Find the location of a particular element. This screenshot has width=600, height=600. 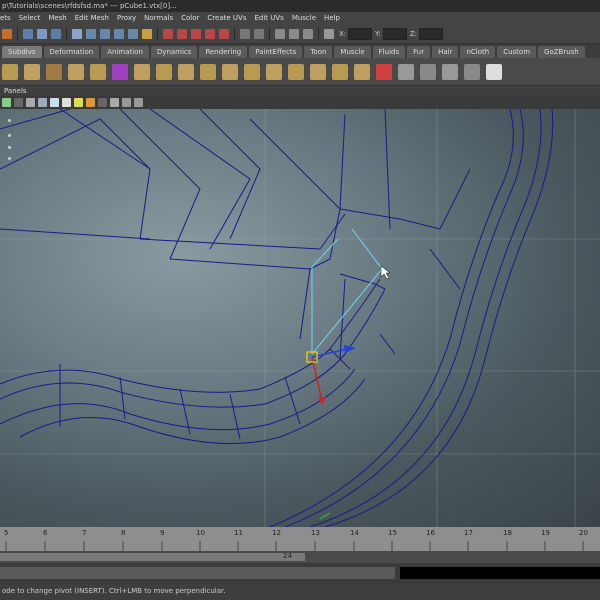

extrude-face-icon is located at coordinates (230, 71).